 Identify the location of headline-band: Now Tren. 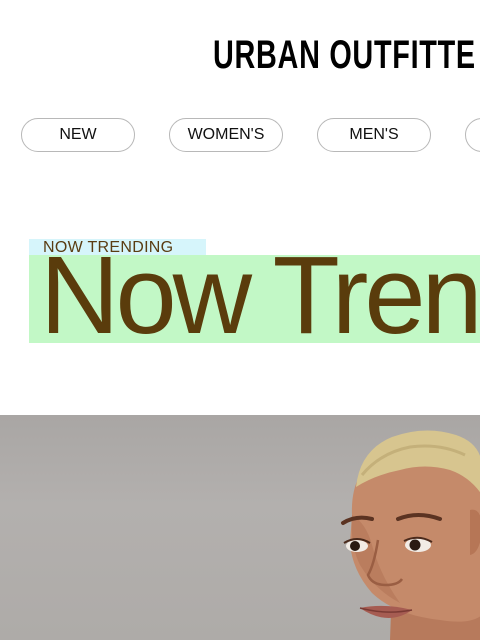
(254, 299).